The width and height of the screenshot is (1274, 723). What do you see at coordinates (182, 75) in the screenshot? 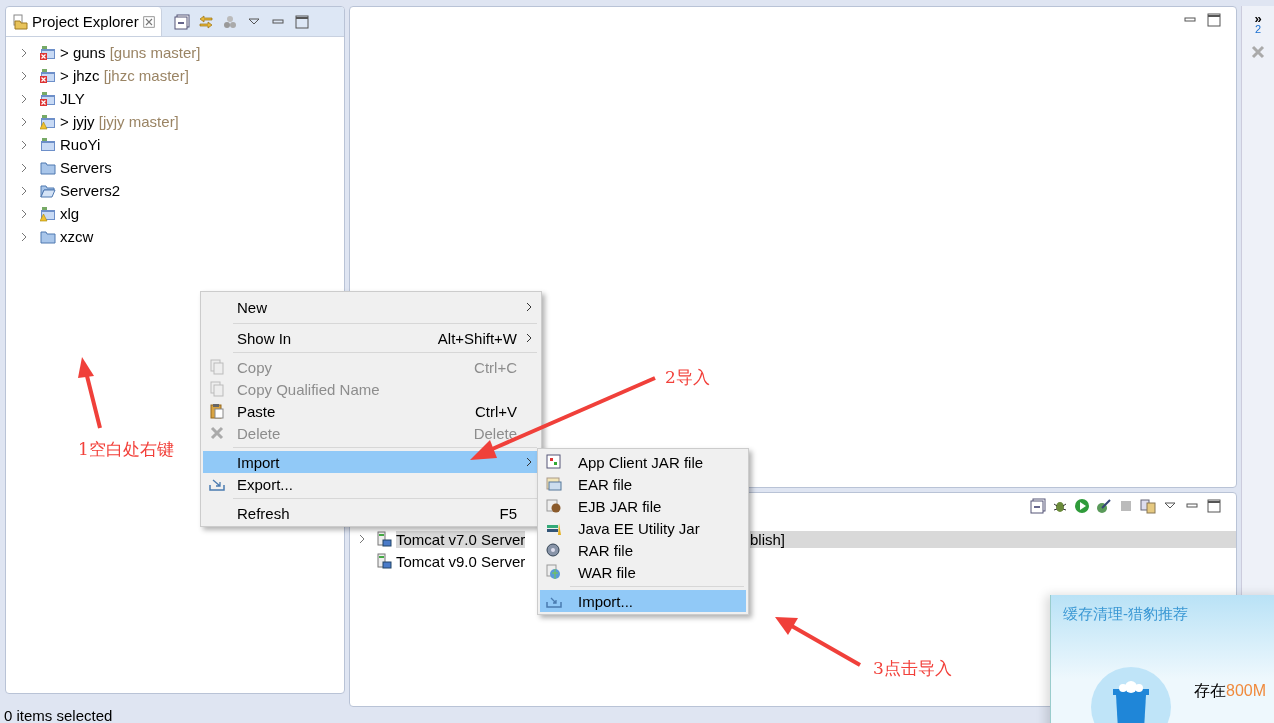
I see `tree-item: > jhzc [jhzc master]` at bounding box center [182, 75].